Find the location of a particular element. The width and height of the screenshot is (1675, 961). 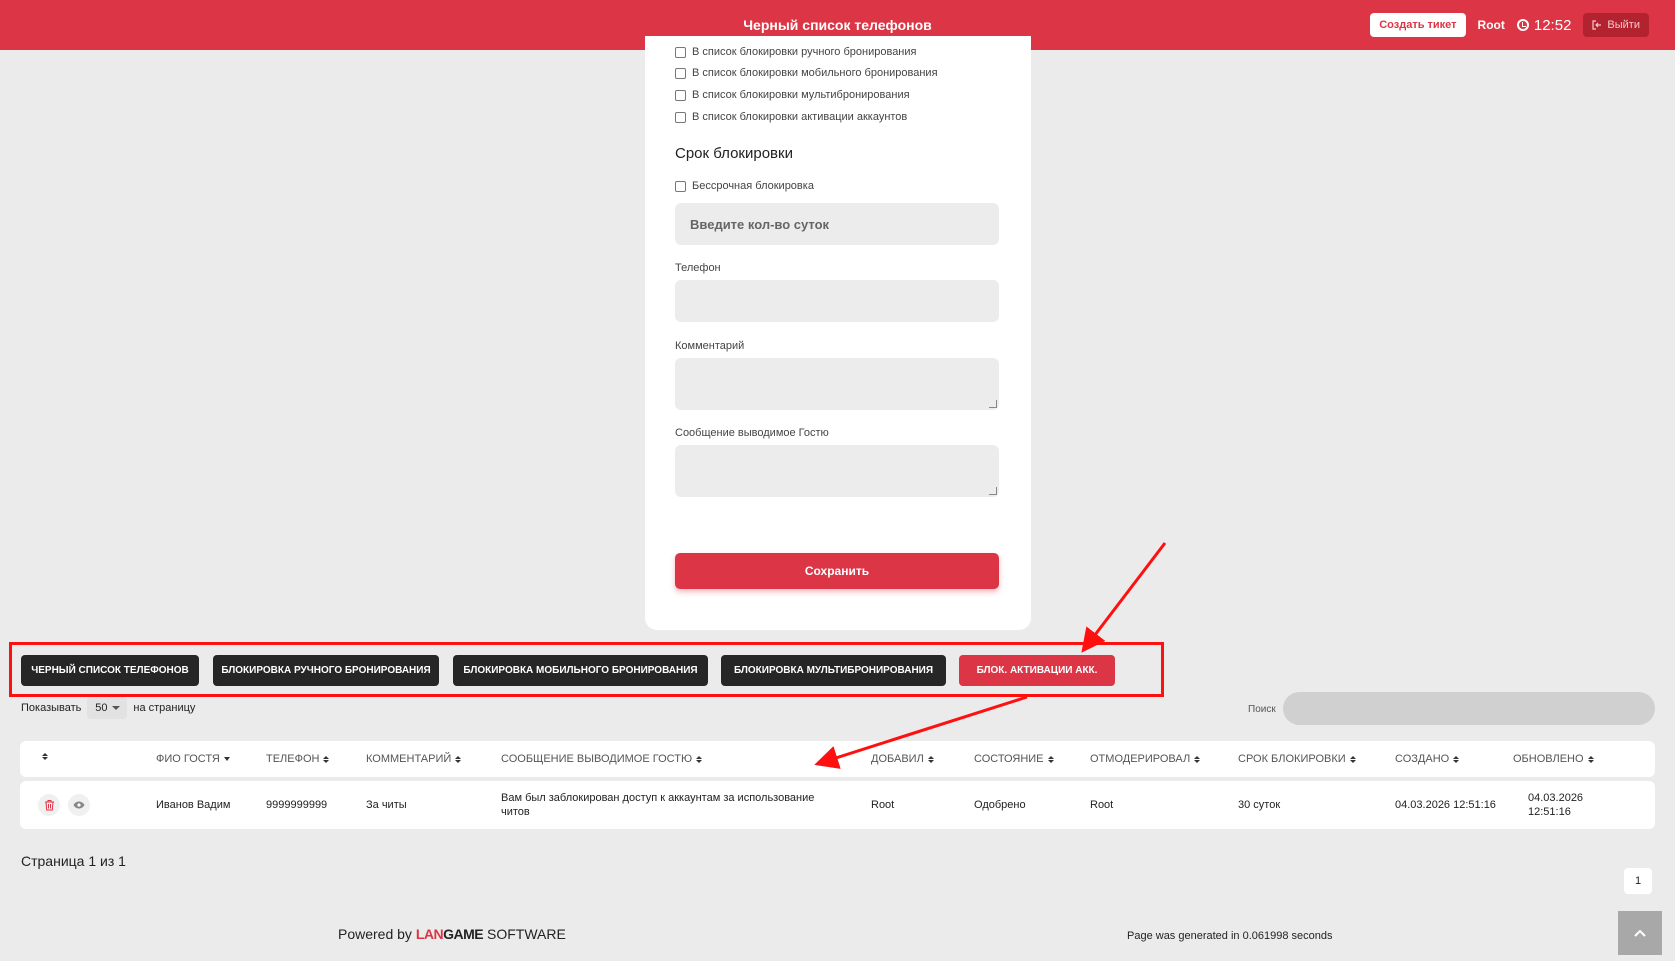

trash-icon is located at coordinates (49, 805).